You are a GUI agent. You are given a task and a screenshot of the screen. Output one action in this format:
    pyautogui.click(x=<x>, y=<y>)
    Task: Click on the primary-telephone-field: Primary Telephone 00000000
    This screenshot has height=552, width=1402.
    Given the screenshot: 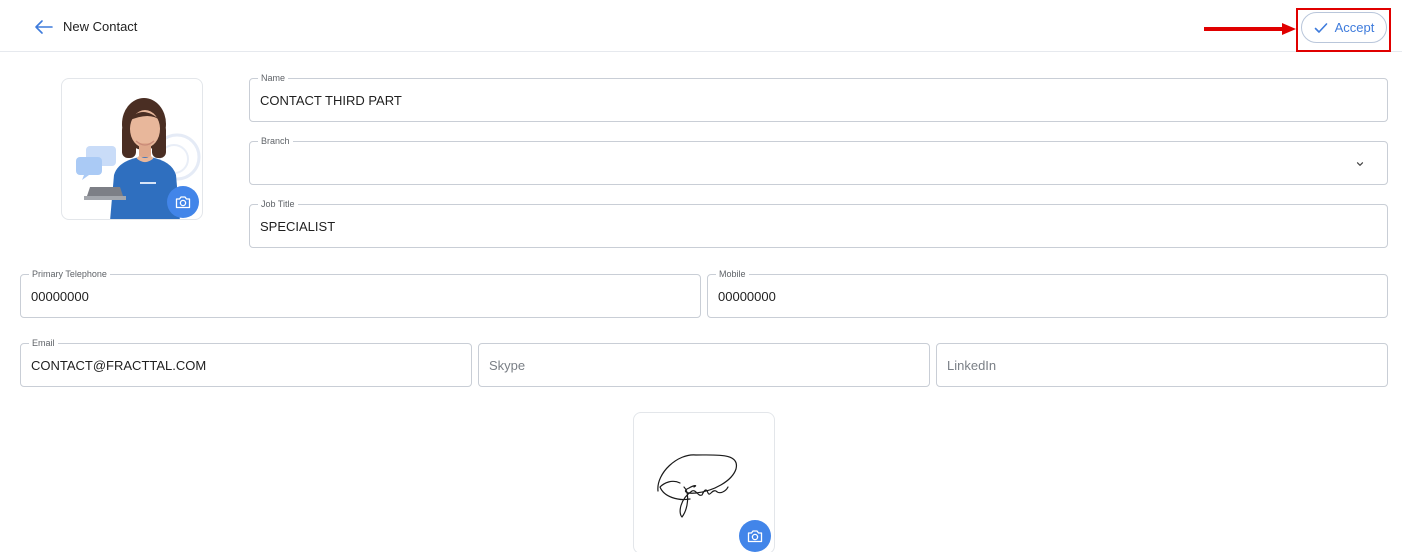 What is the action you would take?
    pyautogui.click(x=360, y=293)
    